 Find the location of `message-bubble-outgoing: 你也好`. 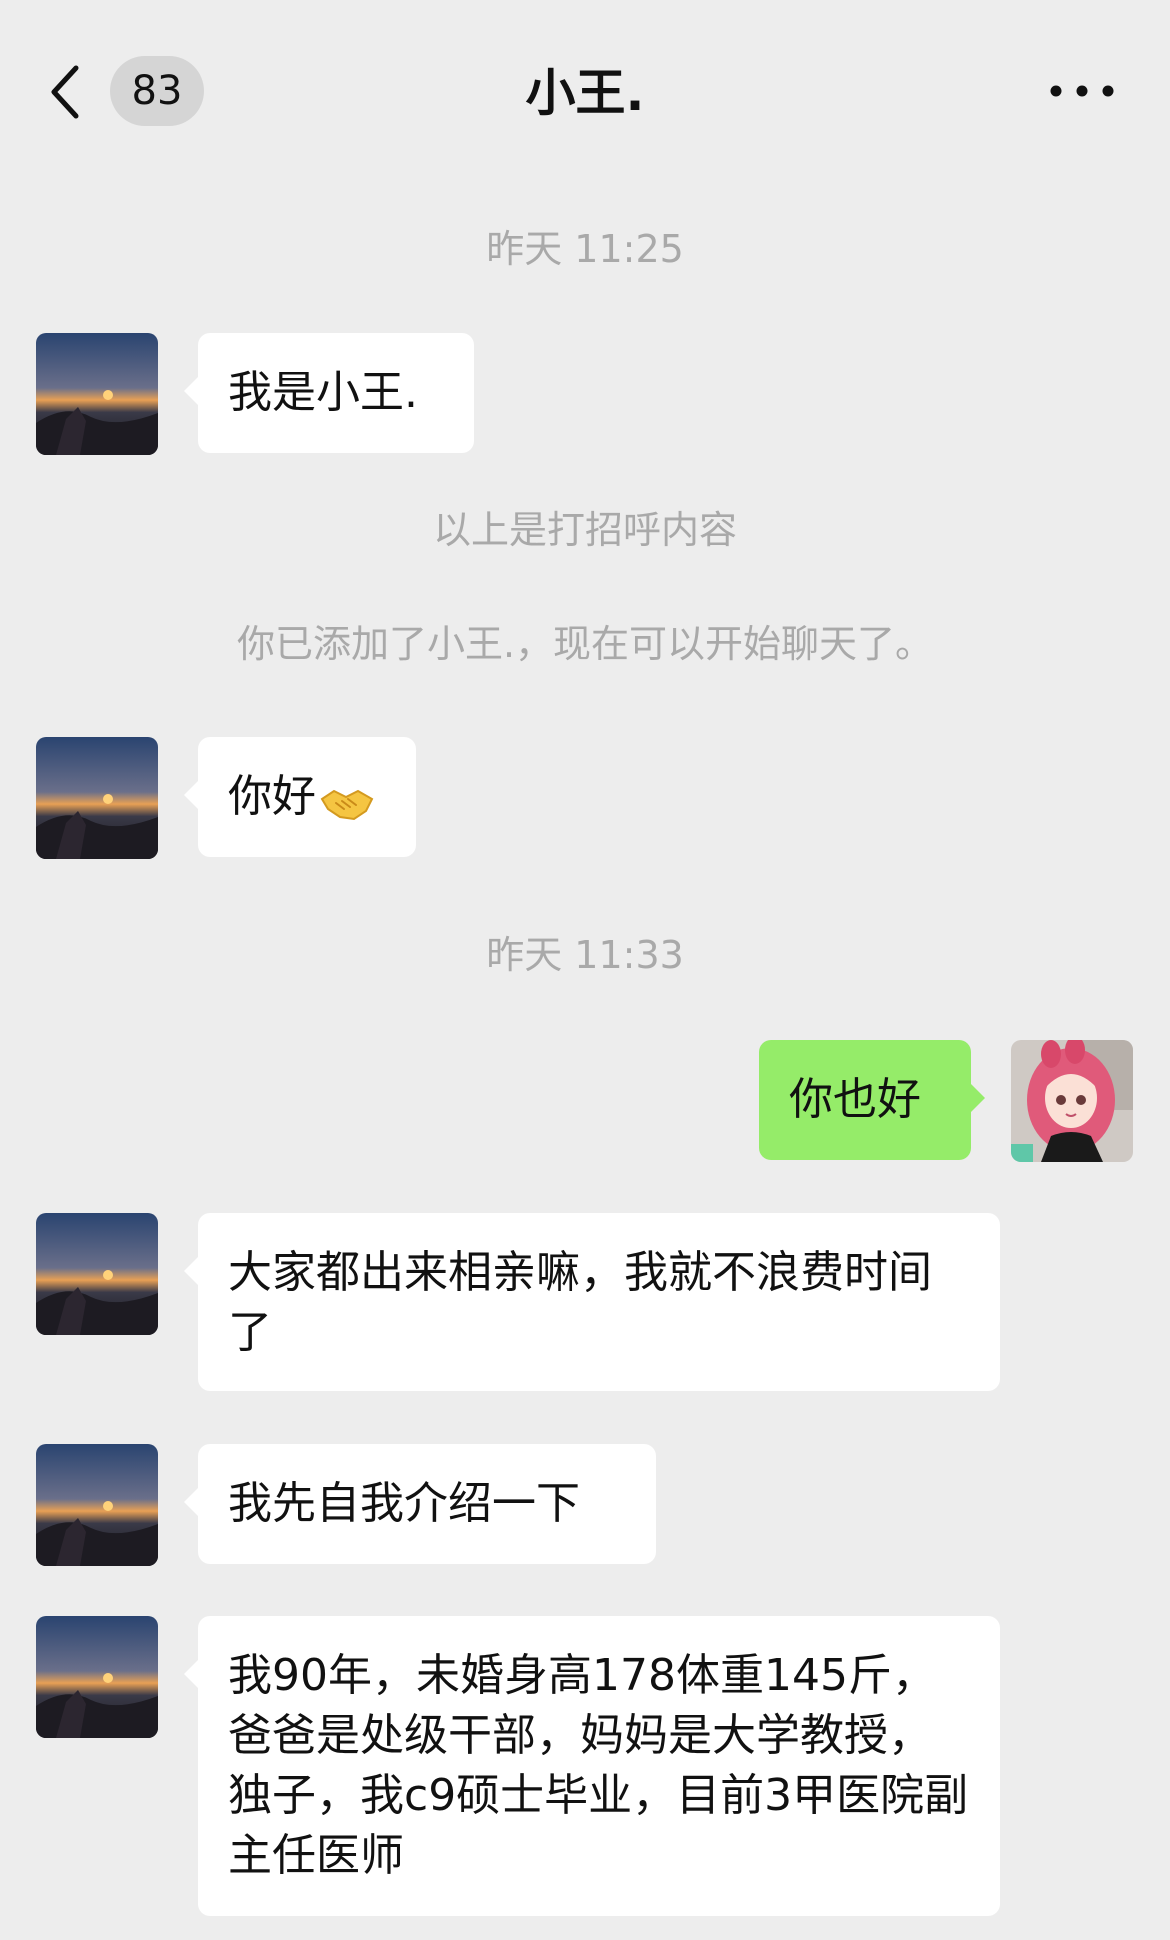

message-bubble-outgoing: 你也好 is located at coordinates (872, 1100).